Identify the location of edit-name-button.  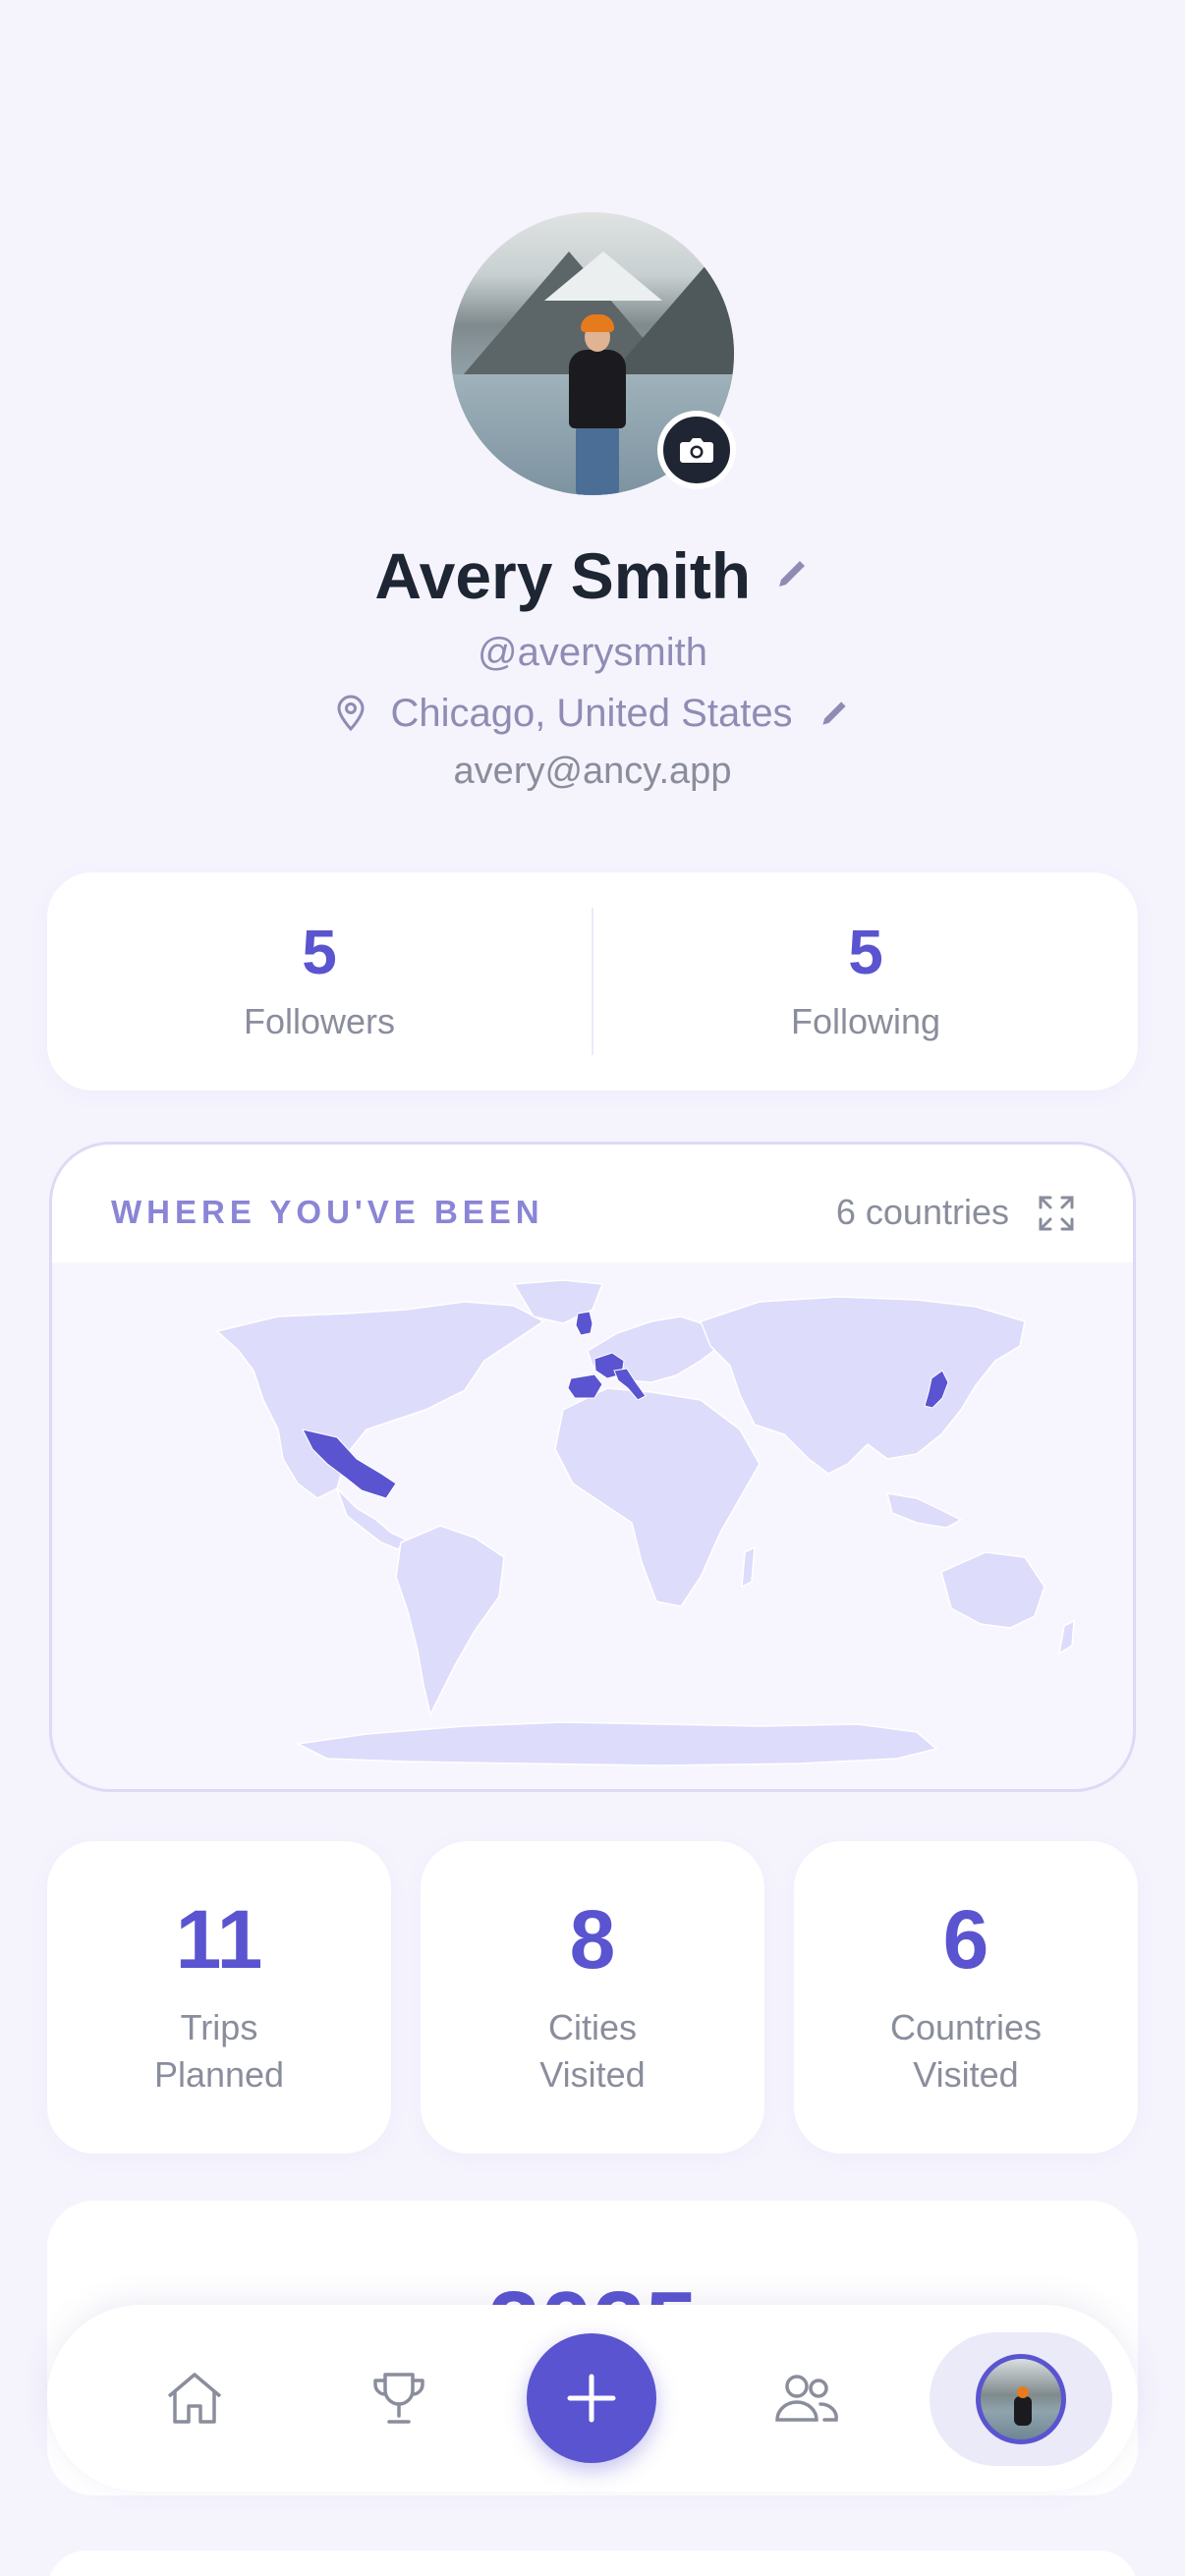
(792, 576).